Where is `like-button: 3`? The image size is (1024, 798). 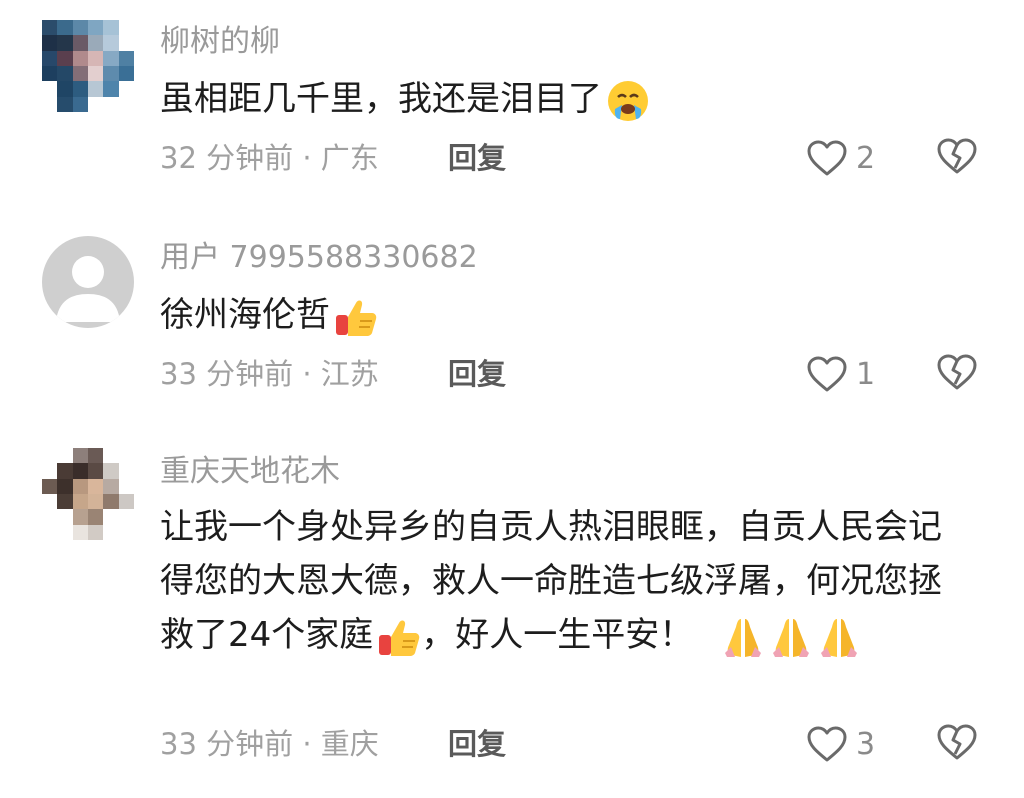 like-button: 3 is located at coordinates (840, 744).